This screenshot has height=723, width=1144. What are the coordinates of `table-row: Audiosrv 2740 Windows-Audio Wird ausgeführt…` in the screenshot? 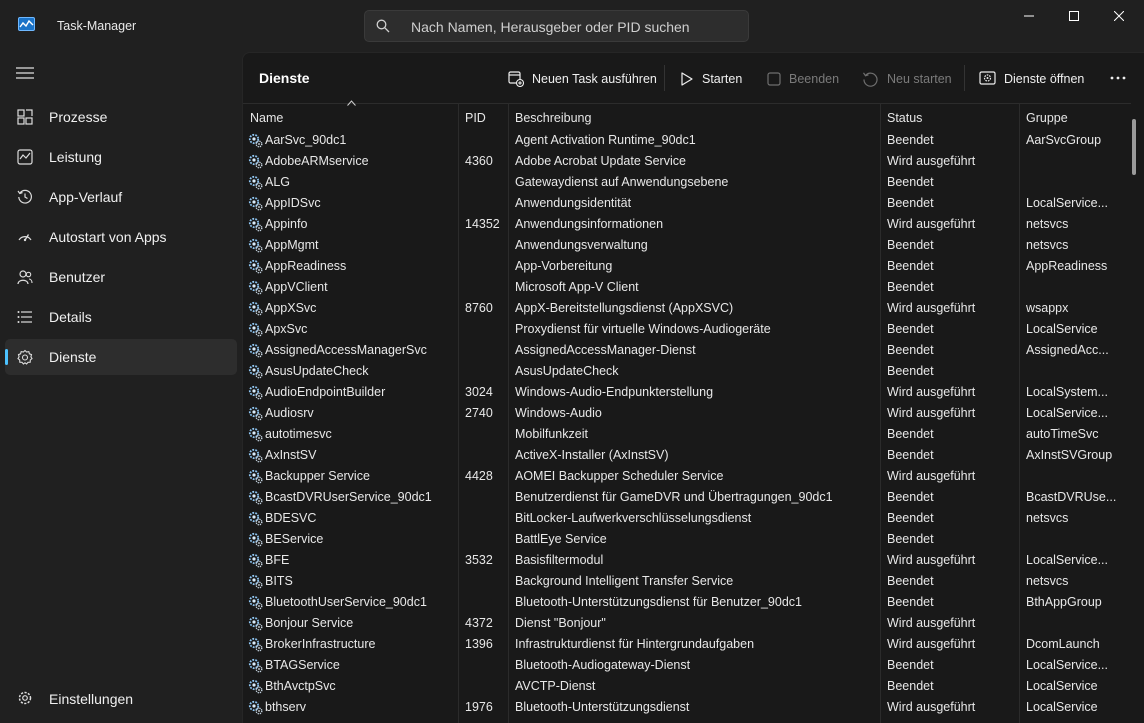 It's located at (687, 413).